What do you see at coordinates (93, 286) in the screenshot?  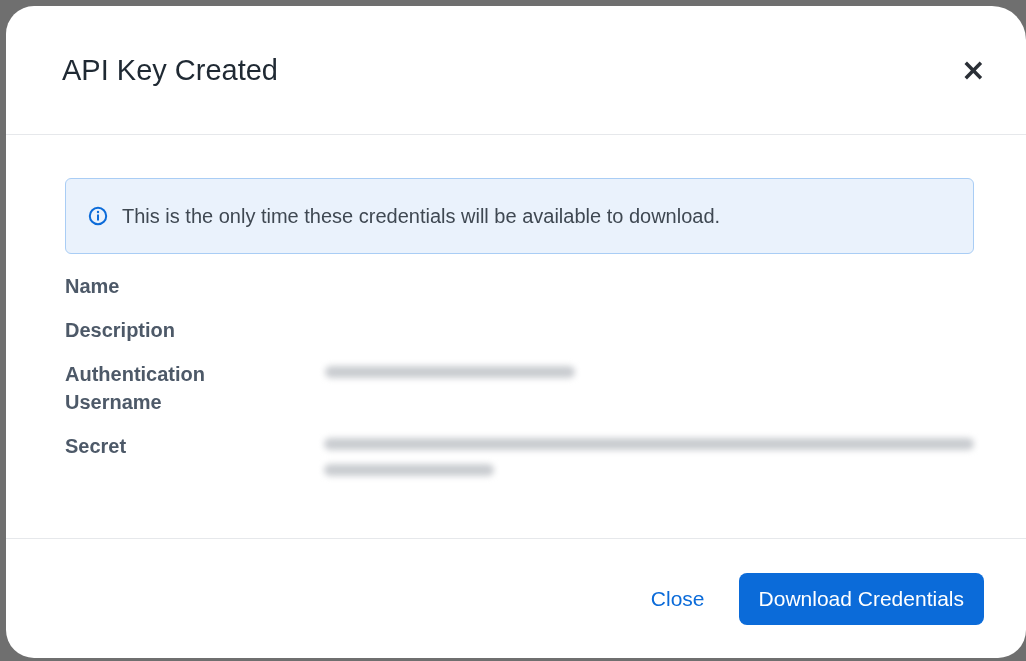 I see `field-label: Name` at bounding box center [93, 286].